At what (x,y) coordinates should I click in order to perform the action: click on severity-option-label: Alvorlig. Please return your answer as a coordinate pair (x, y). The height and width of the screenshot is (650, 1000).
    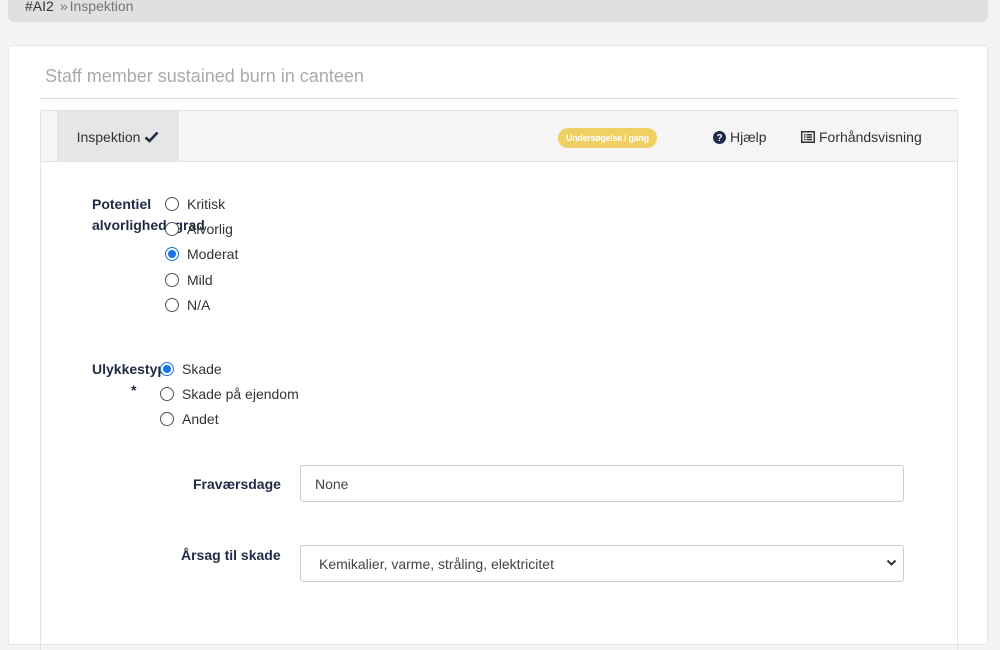
    Looking at the image, I should click on (210, 229).